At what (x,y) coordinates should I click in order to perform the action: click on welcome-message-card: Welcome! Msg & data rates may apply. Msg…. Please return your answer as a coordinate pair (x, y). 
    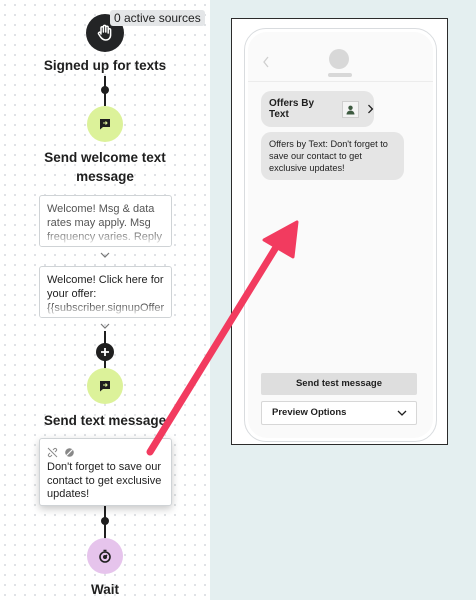
    Looking at the image, I should click on (105, 221).